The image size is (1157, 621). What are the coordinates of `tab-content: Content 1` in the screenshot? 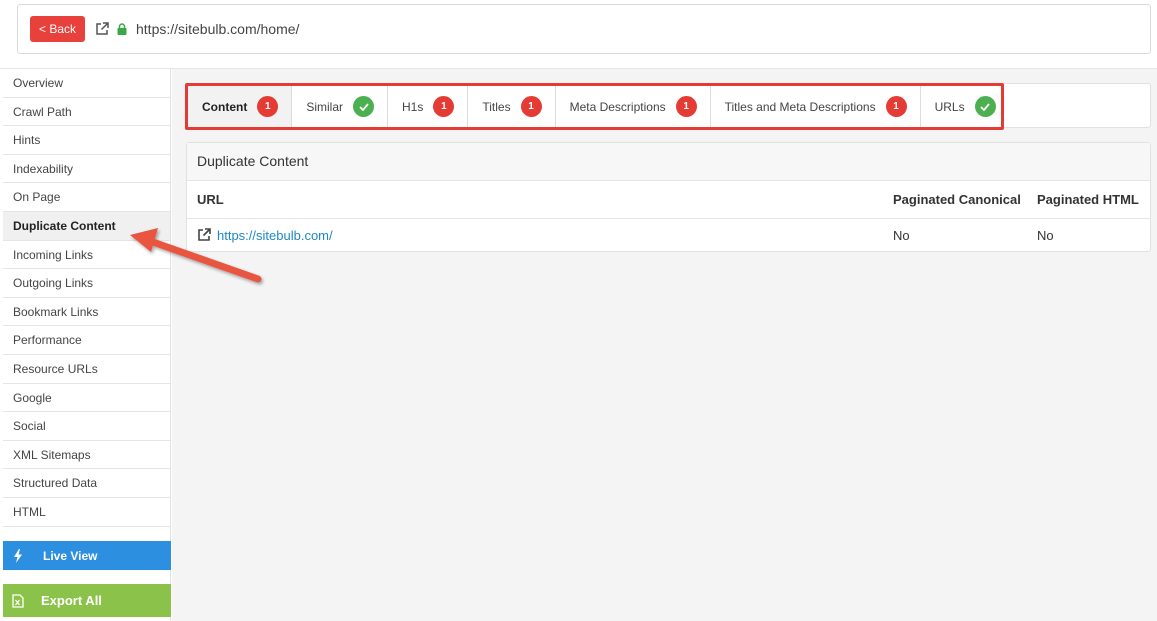 It's located at (240, 106).